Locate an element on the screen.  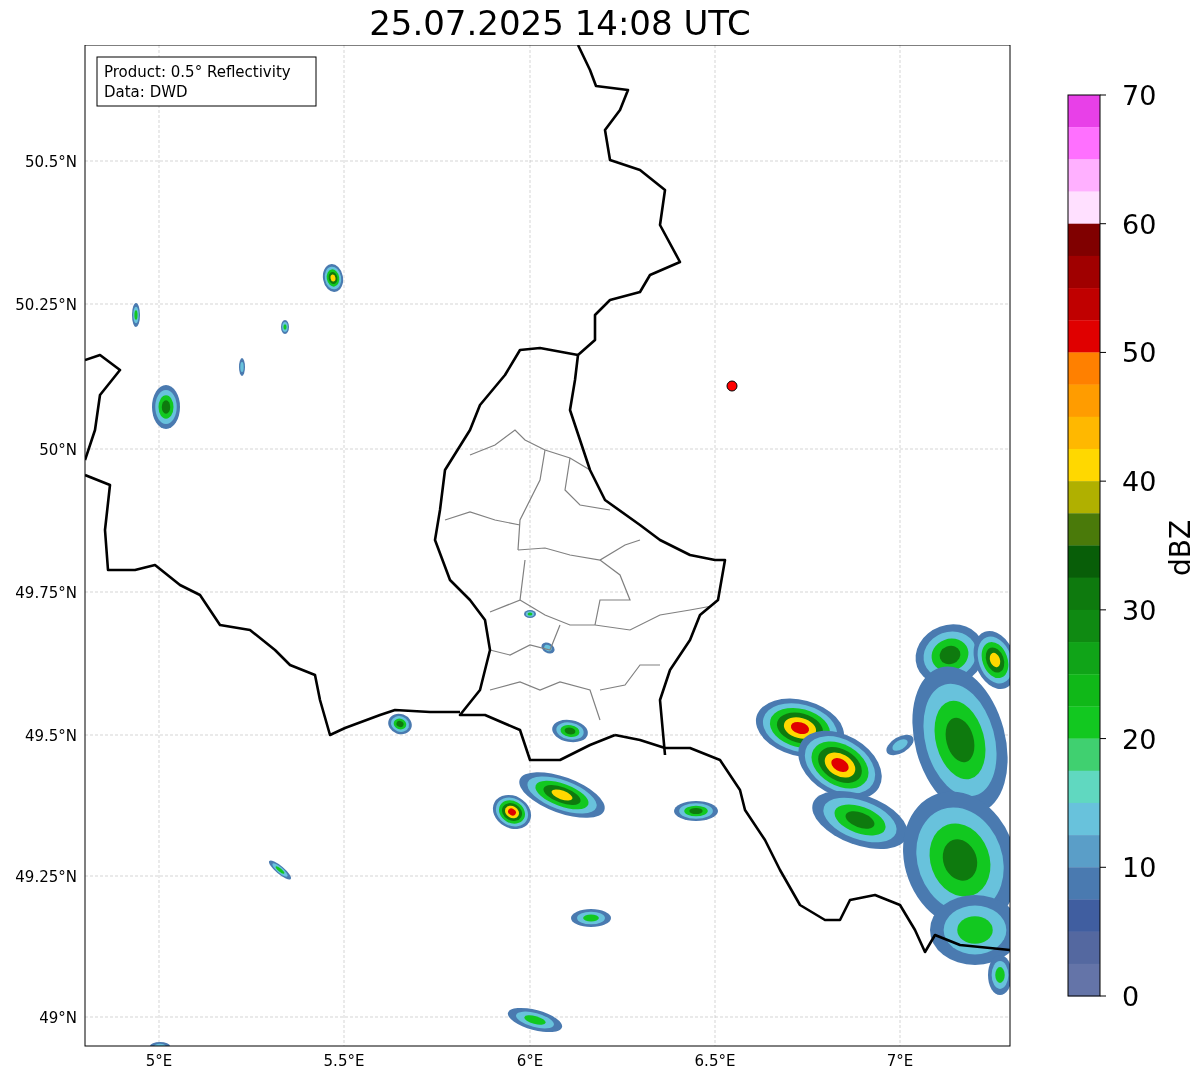
latitude-label: 50°N is located at coordinates (58, 450).